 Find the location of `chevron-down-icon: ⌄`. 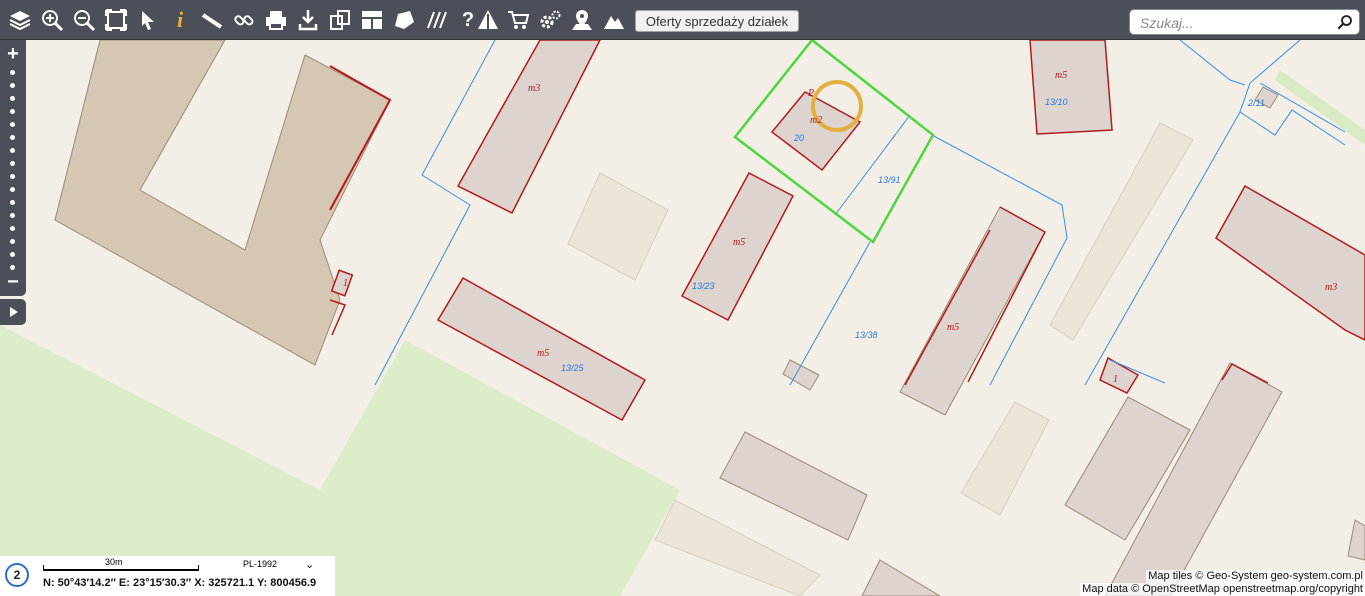

chevron-down-icon: ⌄ is located at coordinates (309, 564).